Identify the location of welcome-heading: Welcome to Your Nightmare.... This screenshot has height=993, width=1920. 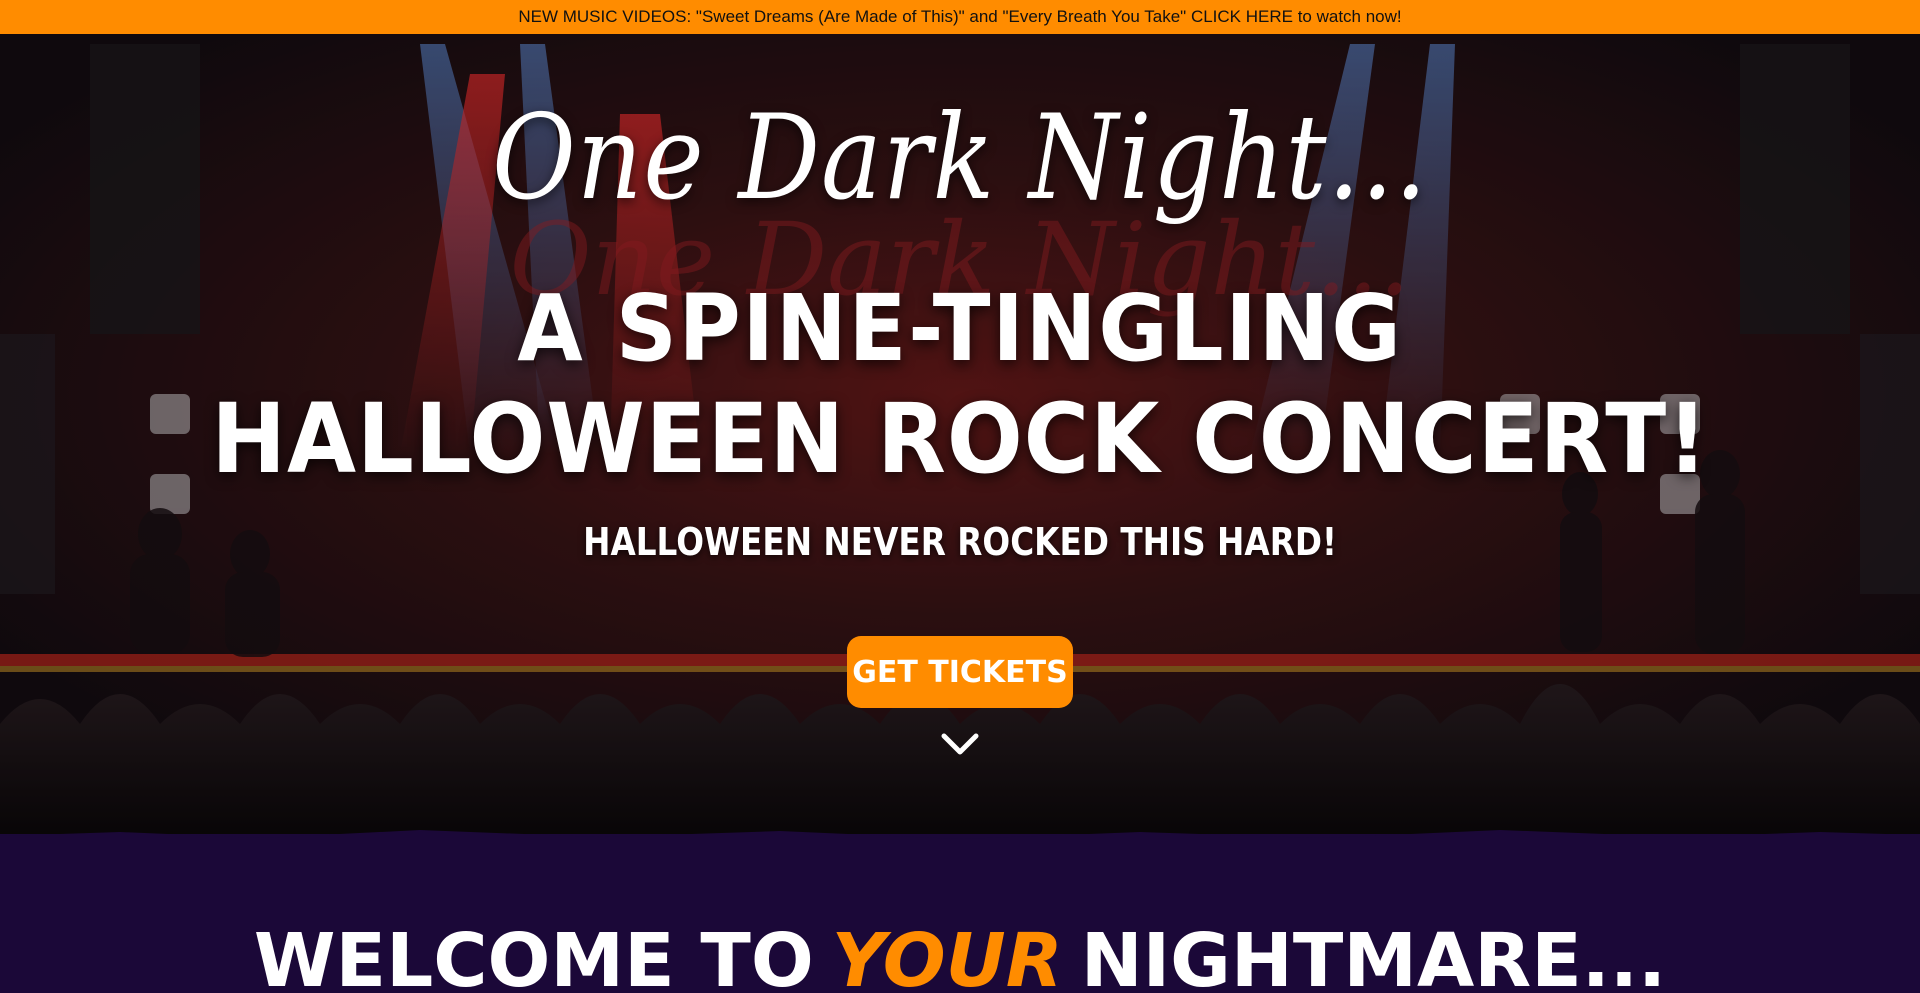
(960, 955).